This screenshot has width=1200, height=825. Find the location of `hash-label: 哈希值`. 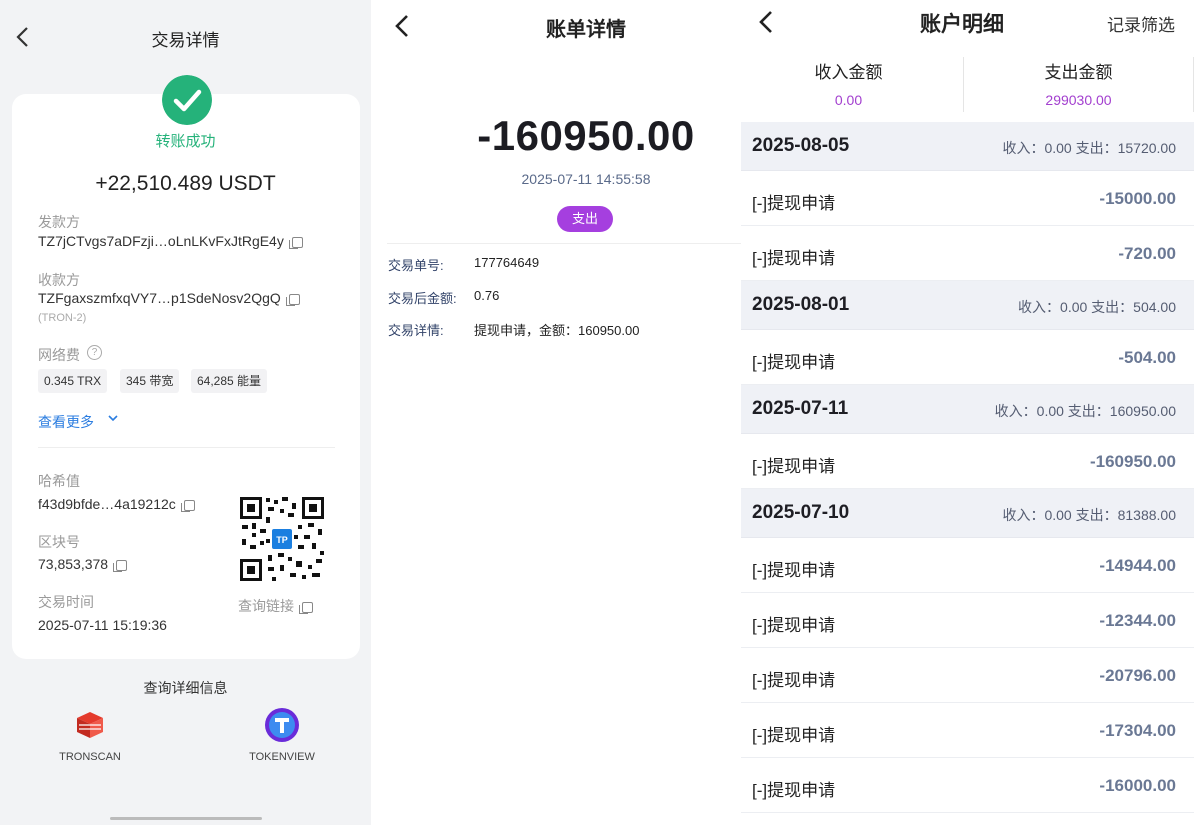

hash-label: 哈希值 is located at coordinates (59, 481).